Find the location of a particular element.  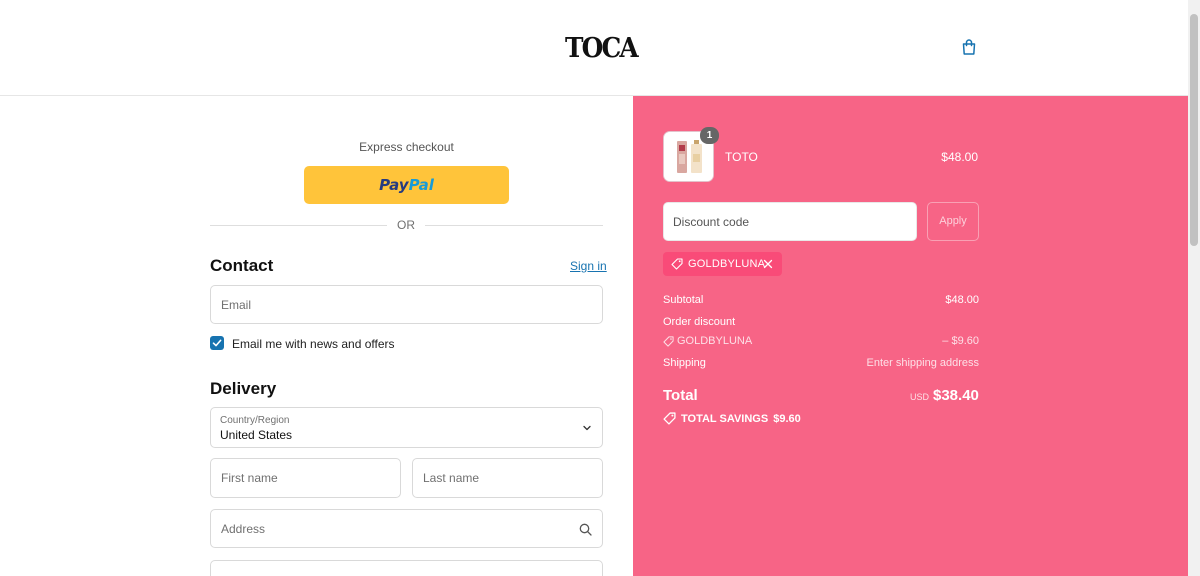

express-checkout-label: Express checkout is located at coordinates (406, 147).